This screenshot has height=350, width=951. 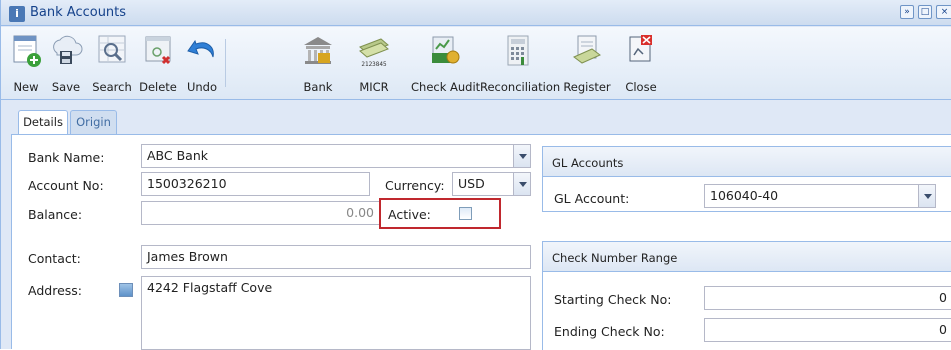 I want to click on register-icon, so click(x=587, y=49).